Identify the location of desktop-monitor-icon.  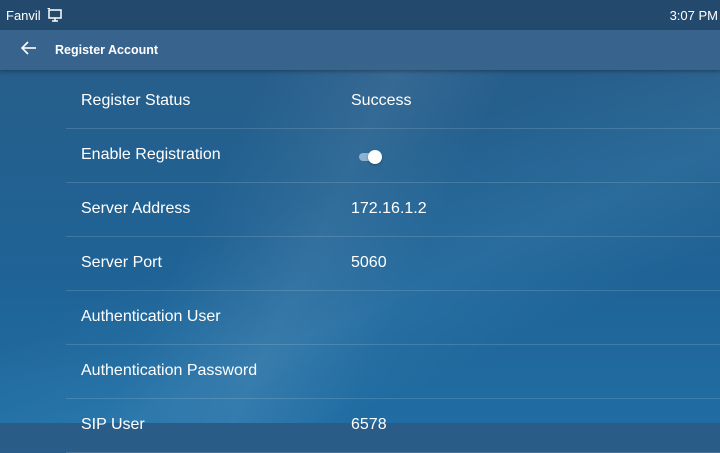
(55, 15).